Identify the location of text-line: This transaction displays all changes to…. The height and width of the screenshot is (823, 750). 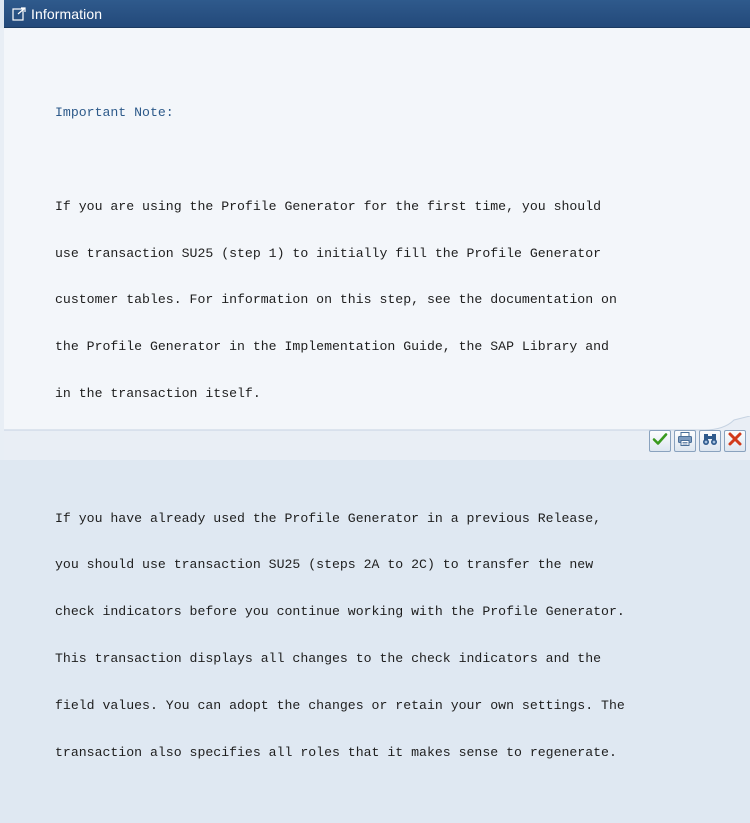
(328, 658).